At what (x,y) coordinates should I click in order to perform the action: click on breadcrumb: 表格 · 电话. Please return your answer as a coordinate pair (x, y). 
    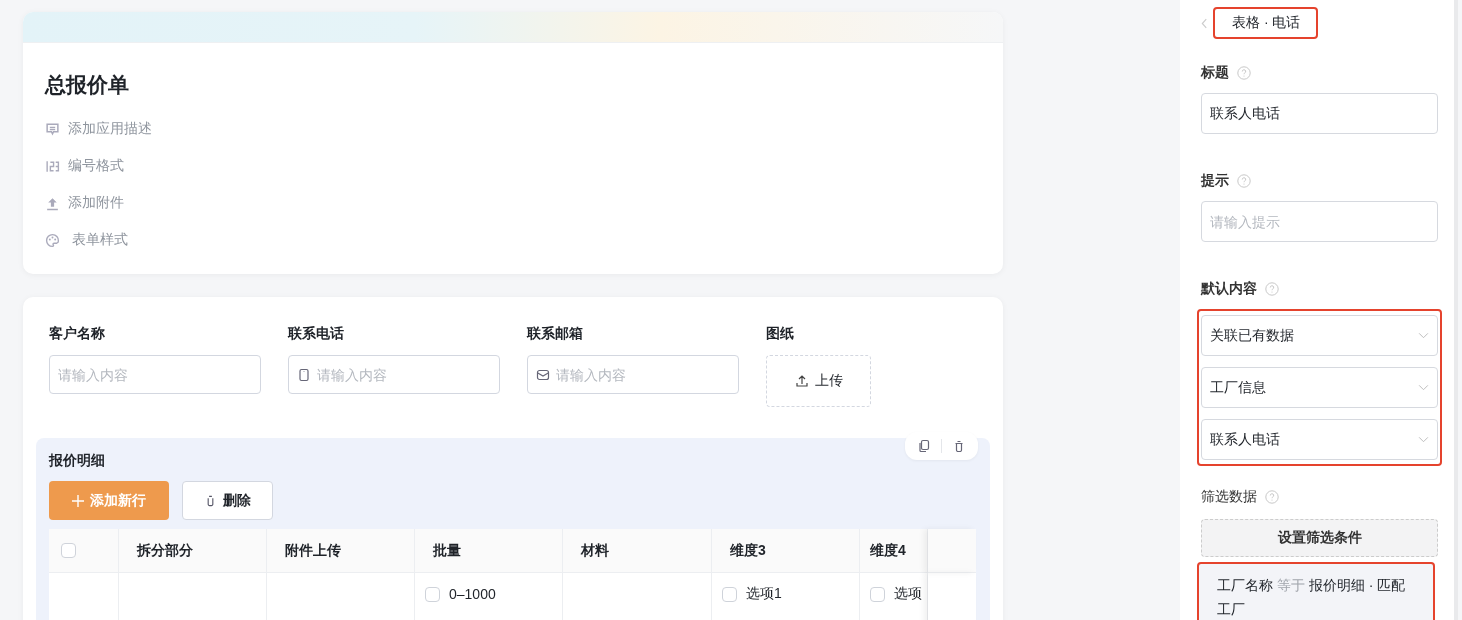
    Looking at the image, I should click on (1266, 23).